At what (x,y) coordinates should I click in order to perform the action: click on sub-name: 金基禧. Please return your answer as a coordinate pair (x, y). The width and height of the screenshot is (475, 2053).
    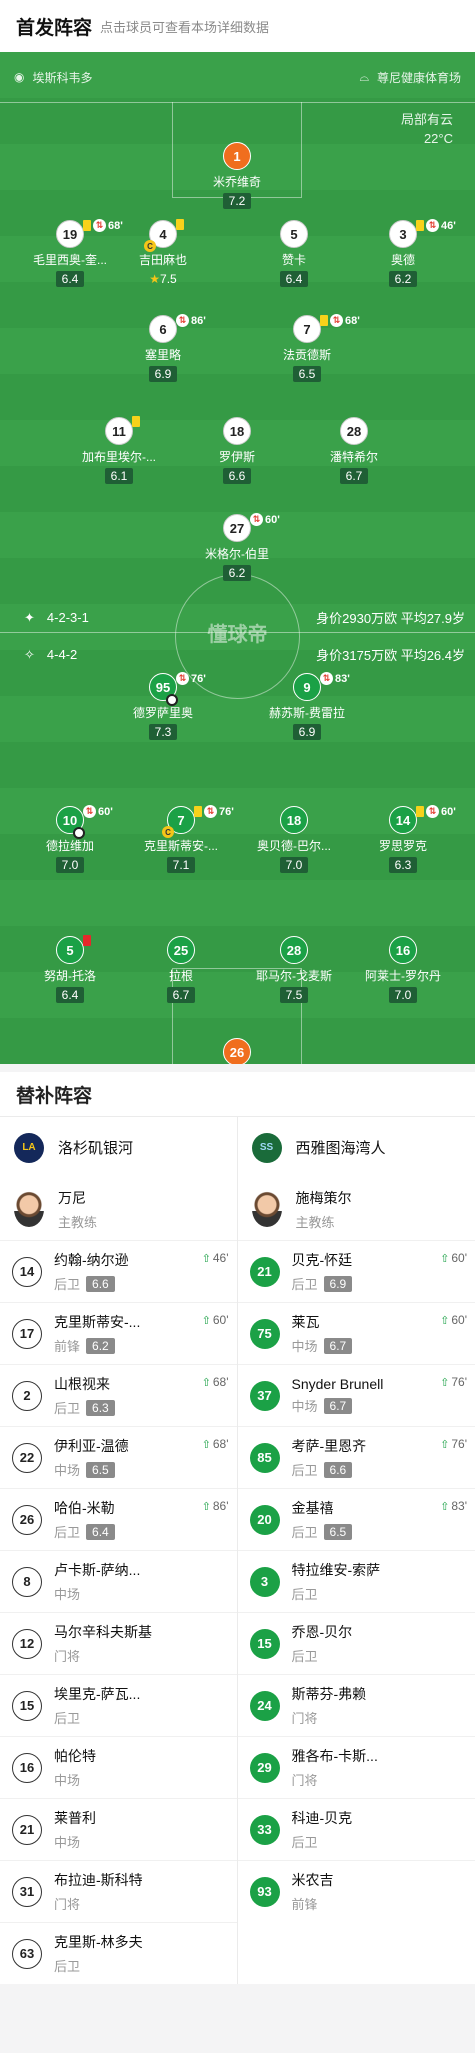
    Looking at the image, I should click on (312, 1508).